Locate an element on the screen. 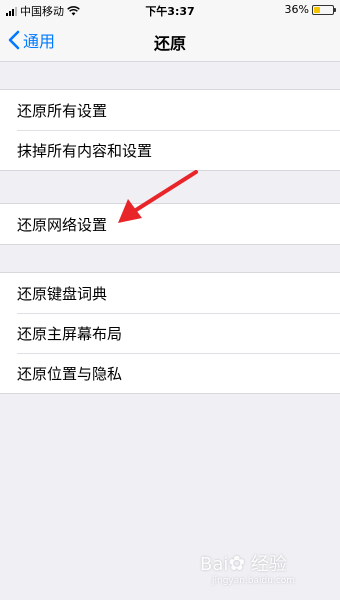 Image resolution: width=340 pixels, height=600 pixels. baidu-watermark-logo: Bai✿ 经验 is located at coordinates (243, 563).